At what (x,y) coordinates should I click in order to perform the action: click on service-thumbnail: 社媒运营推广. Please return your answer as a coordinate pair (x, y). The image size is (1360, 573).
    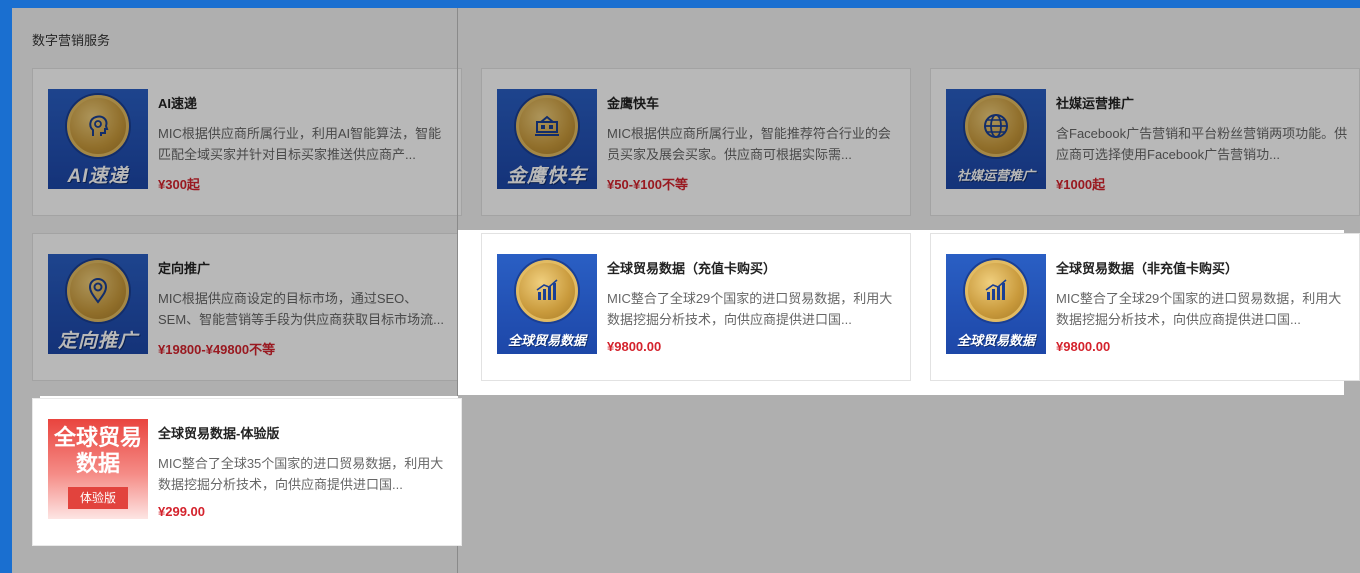
    Looking at the image, I should click on (996, 139).